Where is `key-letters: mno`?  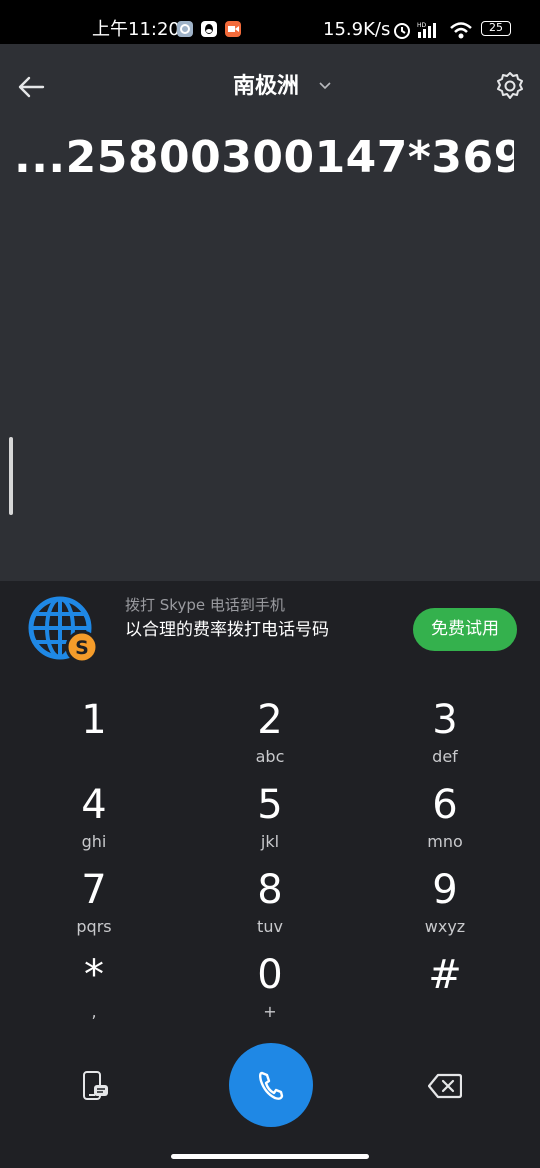
key-letters: mno is located at coordinates (445, 841).